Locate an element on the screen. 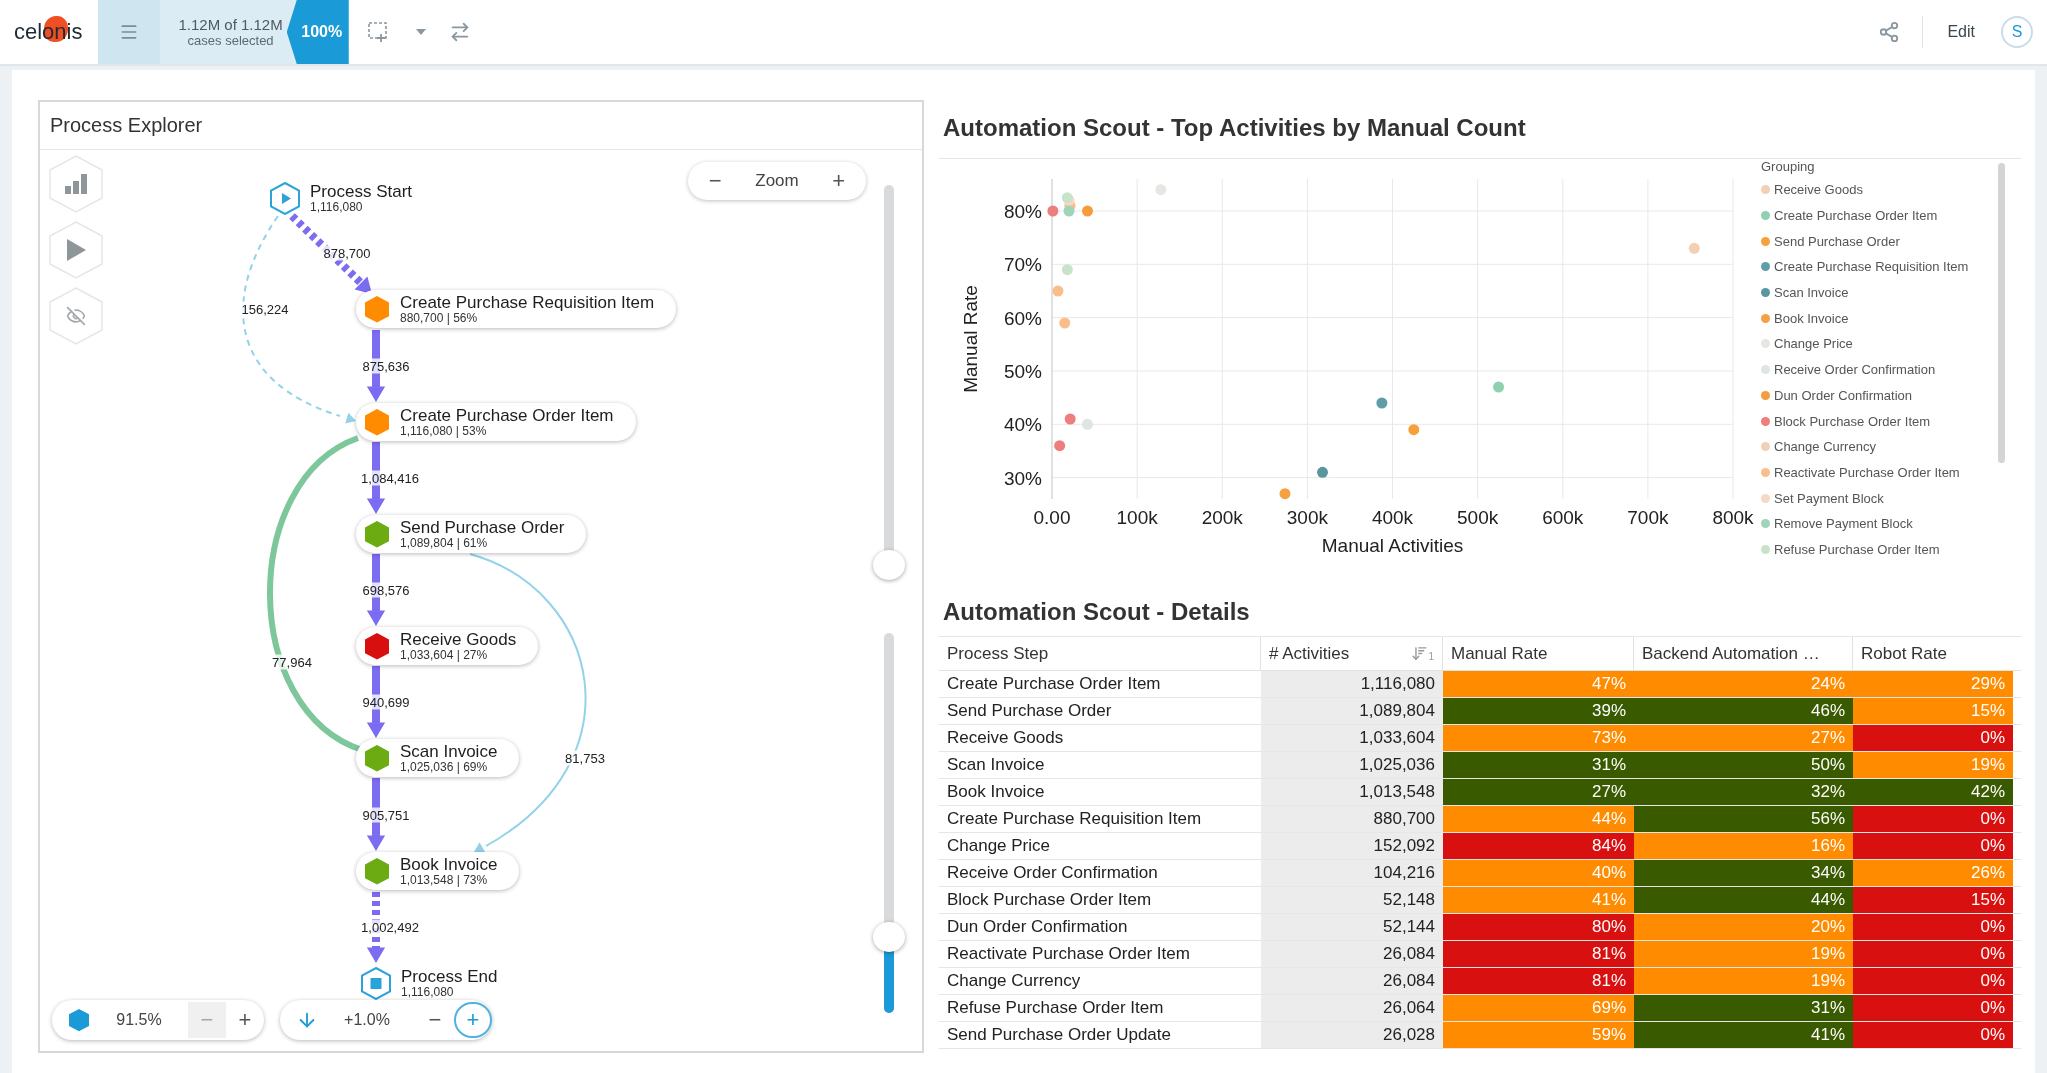 The width and height of the screenshot is (2047, 1073). column-header: Process Step is located at coordinates (998, 653).